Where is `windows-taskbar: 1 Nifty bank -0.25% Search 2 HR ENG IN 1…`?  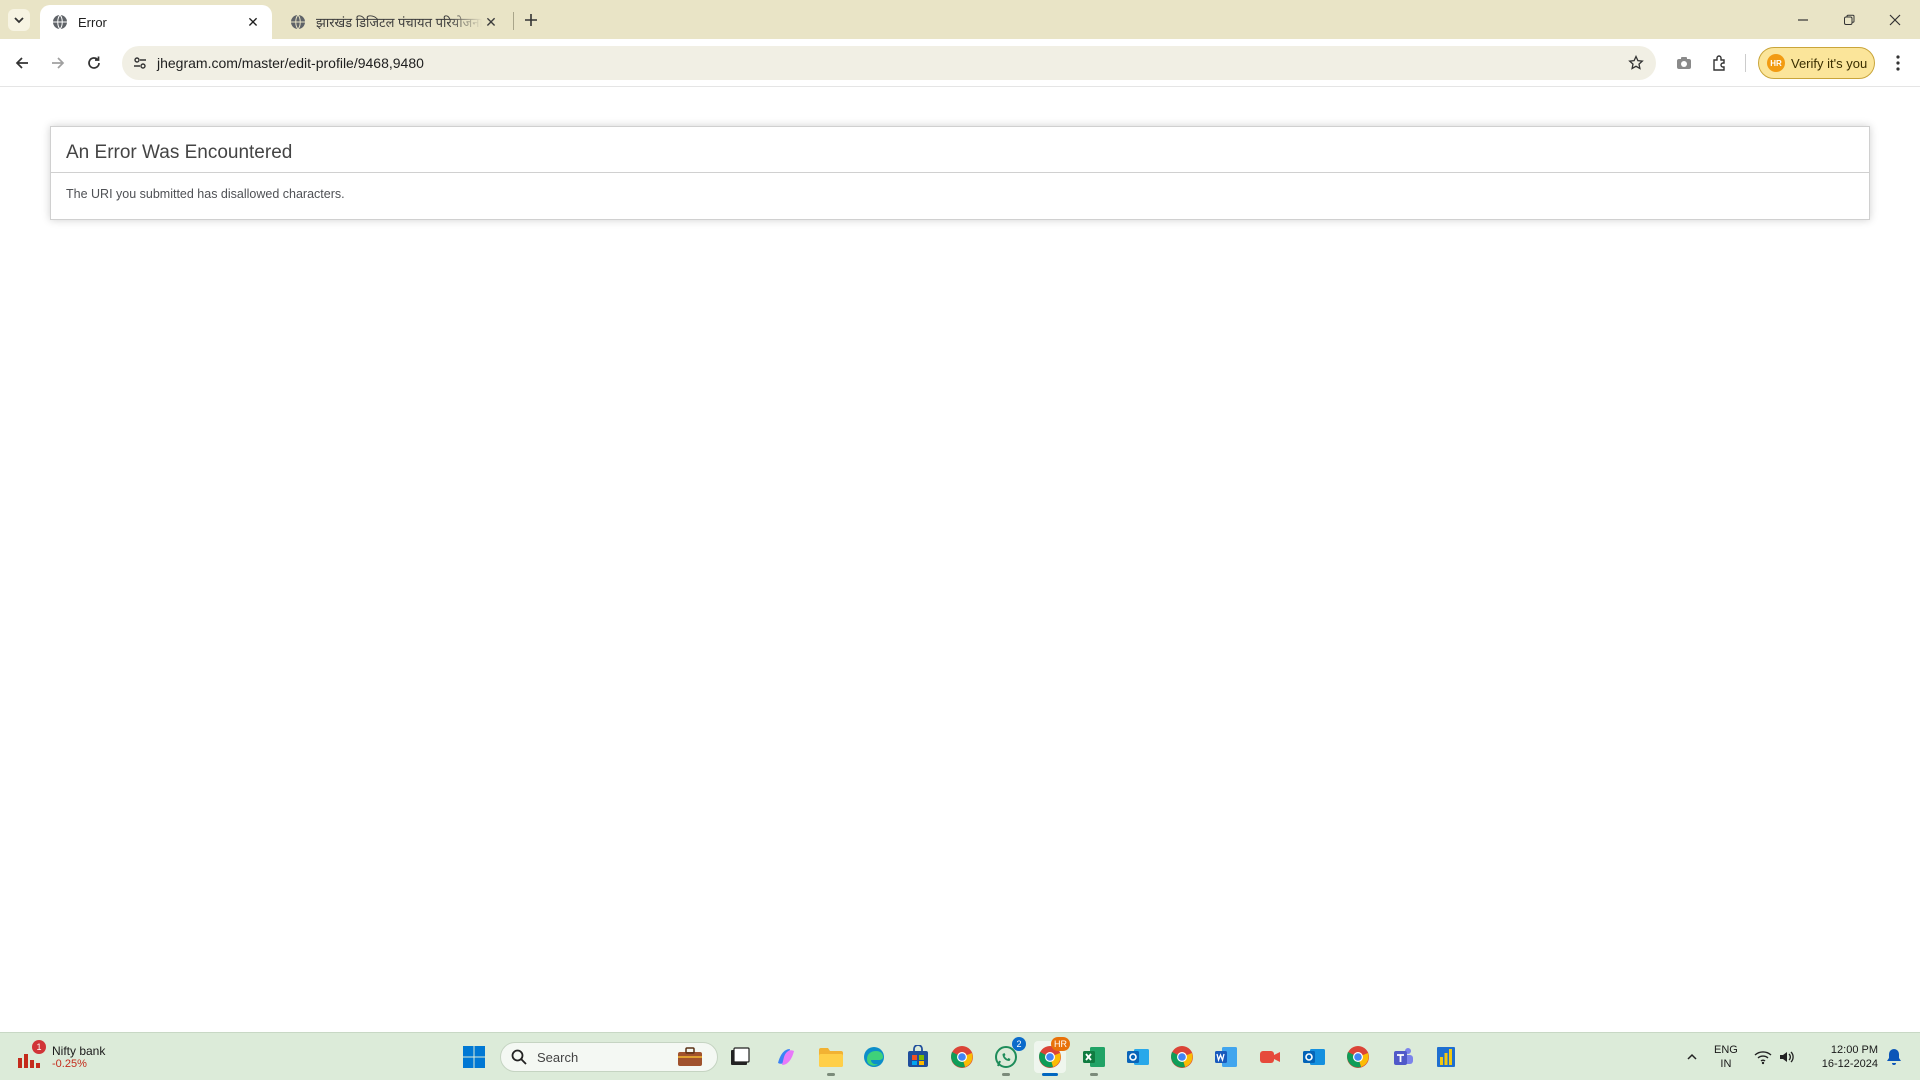 windows-taskbar: 1 Nifty bank -0.25% Search 2 HR ENG IN 1… is located at coordinates (960, 1056).